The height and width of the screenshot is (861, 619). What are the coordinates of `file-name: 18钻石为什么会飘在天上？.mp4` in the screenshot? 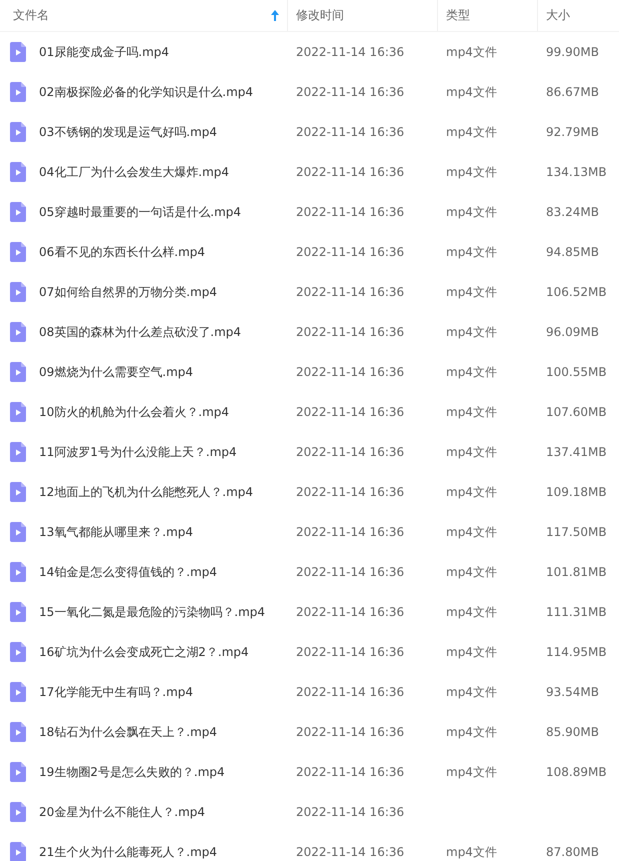 It's located at (128, 732).